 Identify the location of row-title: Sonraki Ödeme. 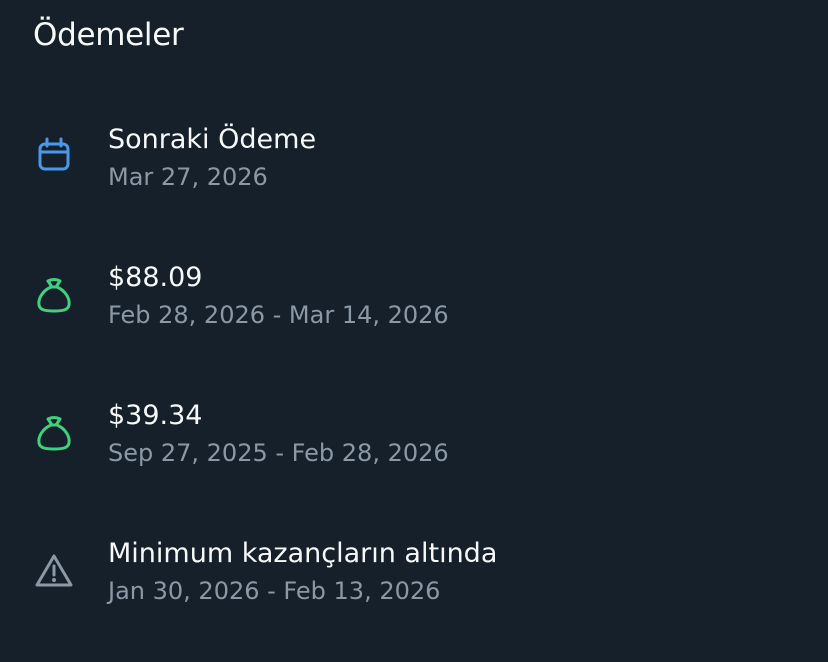
(212, 139).